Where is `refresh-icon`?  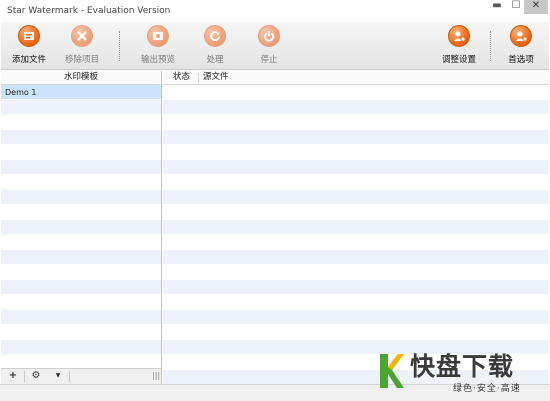 refresh-icon is located at coordinates (215, 36).